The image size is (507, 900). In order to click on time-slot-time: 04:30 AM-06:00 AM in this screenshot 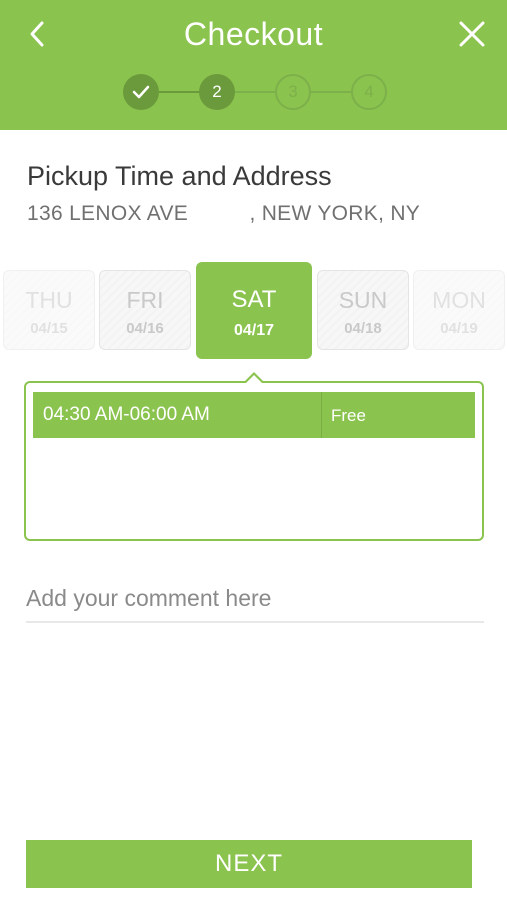, I will do `click(126, 414)`.